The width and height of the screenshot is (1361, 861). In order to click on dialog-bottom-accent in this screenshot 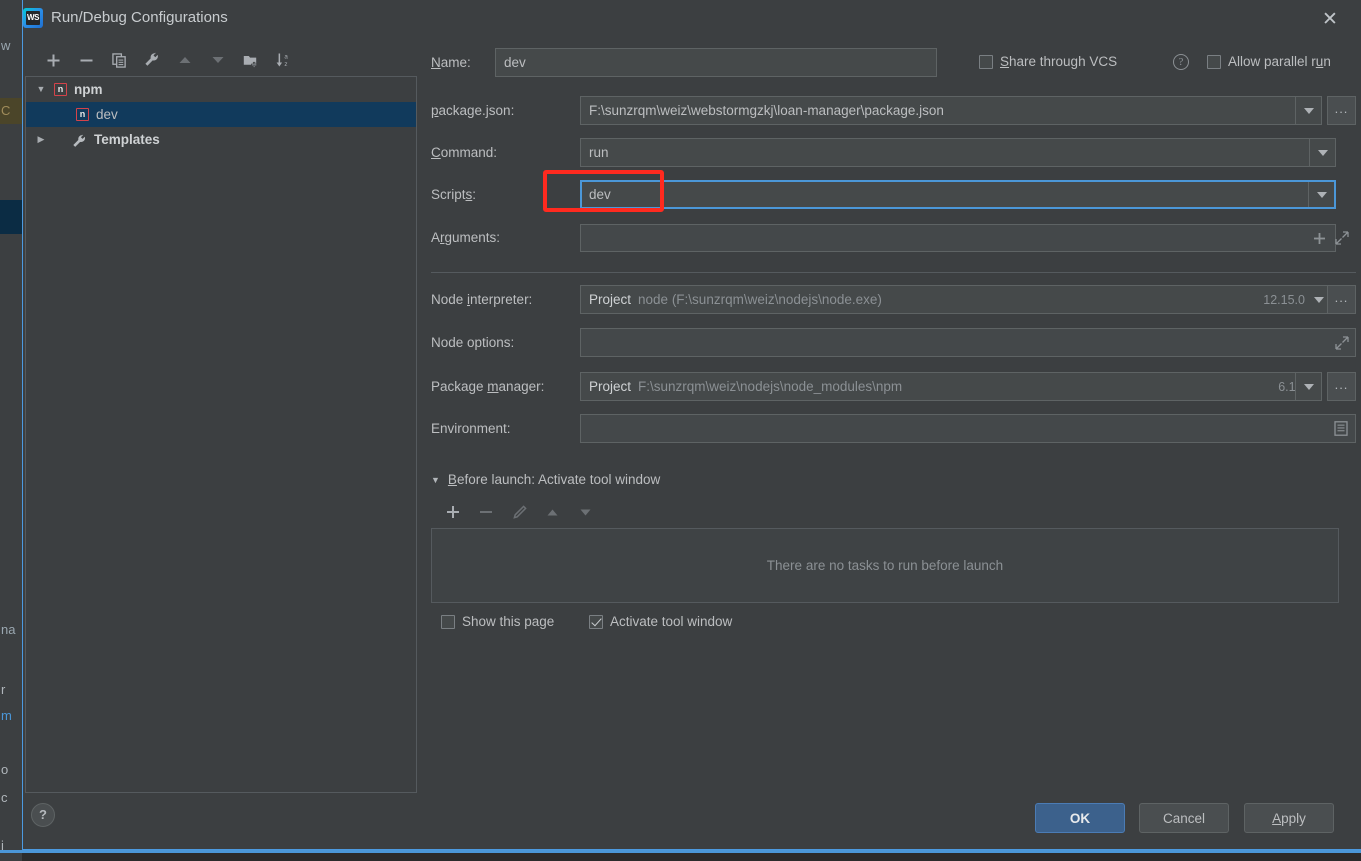, I will do `click(680, 851)`.